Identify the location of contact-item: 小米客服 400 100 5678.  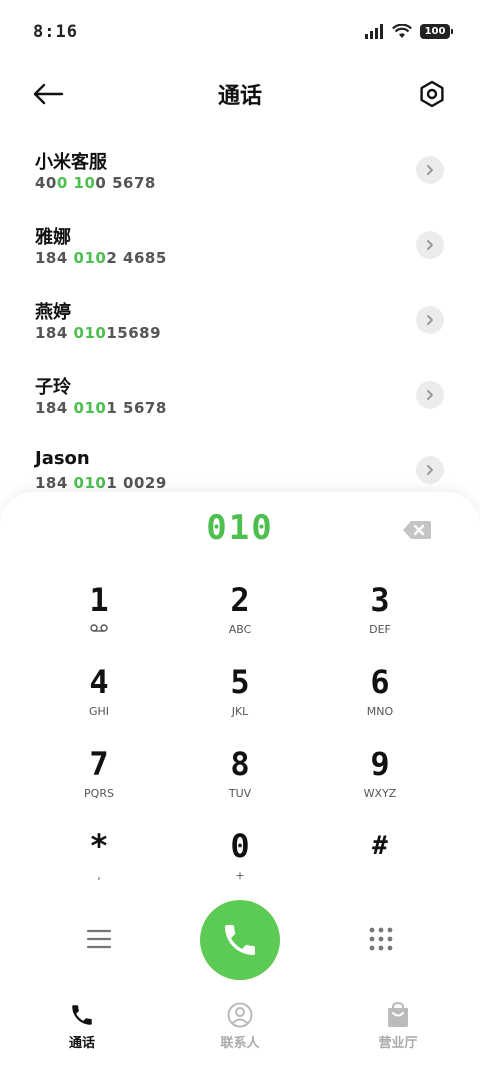
(240, 177).